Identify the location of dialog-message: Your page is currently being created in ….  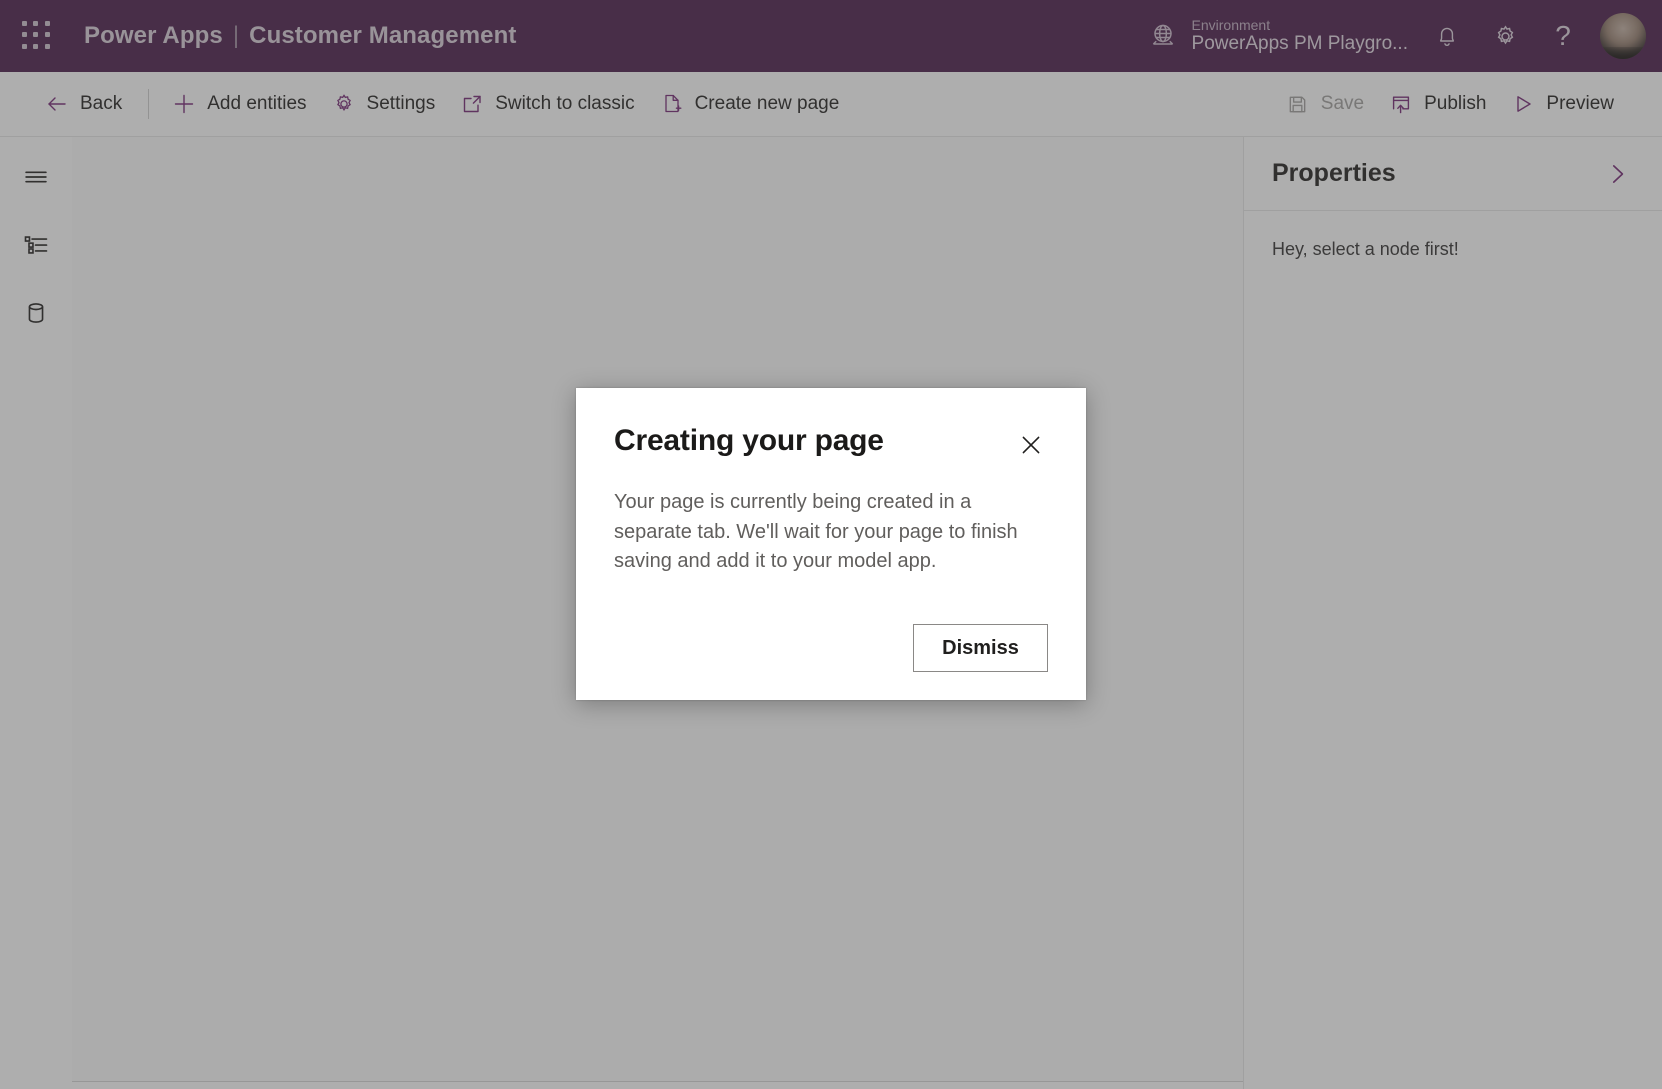
(816, 532).